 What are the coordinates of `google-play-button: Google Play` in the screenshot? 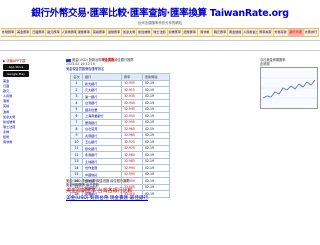 It's located at (16, 74).